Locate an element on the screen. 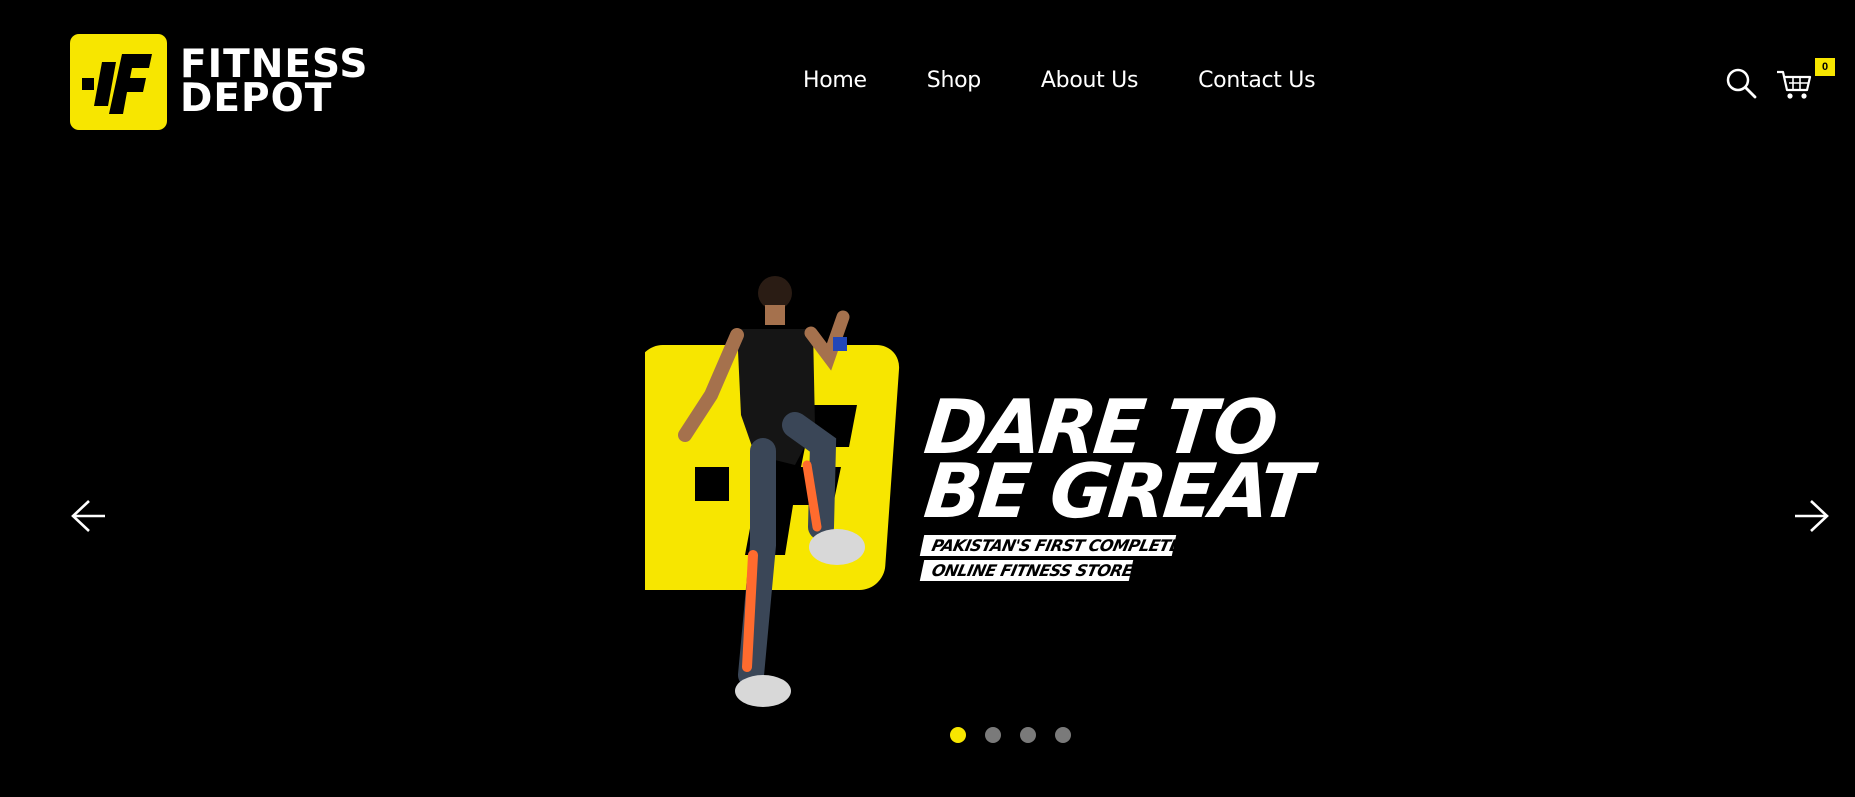  hero-tagline-line-2: ONLINE FITNESS STORE is located at coordinates (1027, 570).